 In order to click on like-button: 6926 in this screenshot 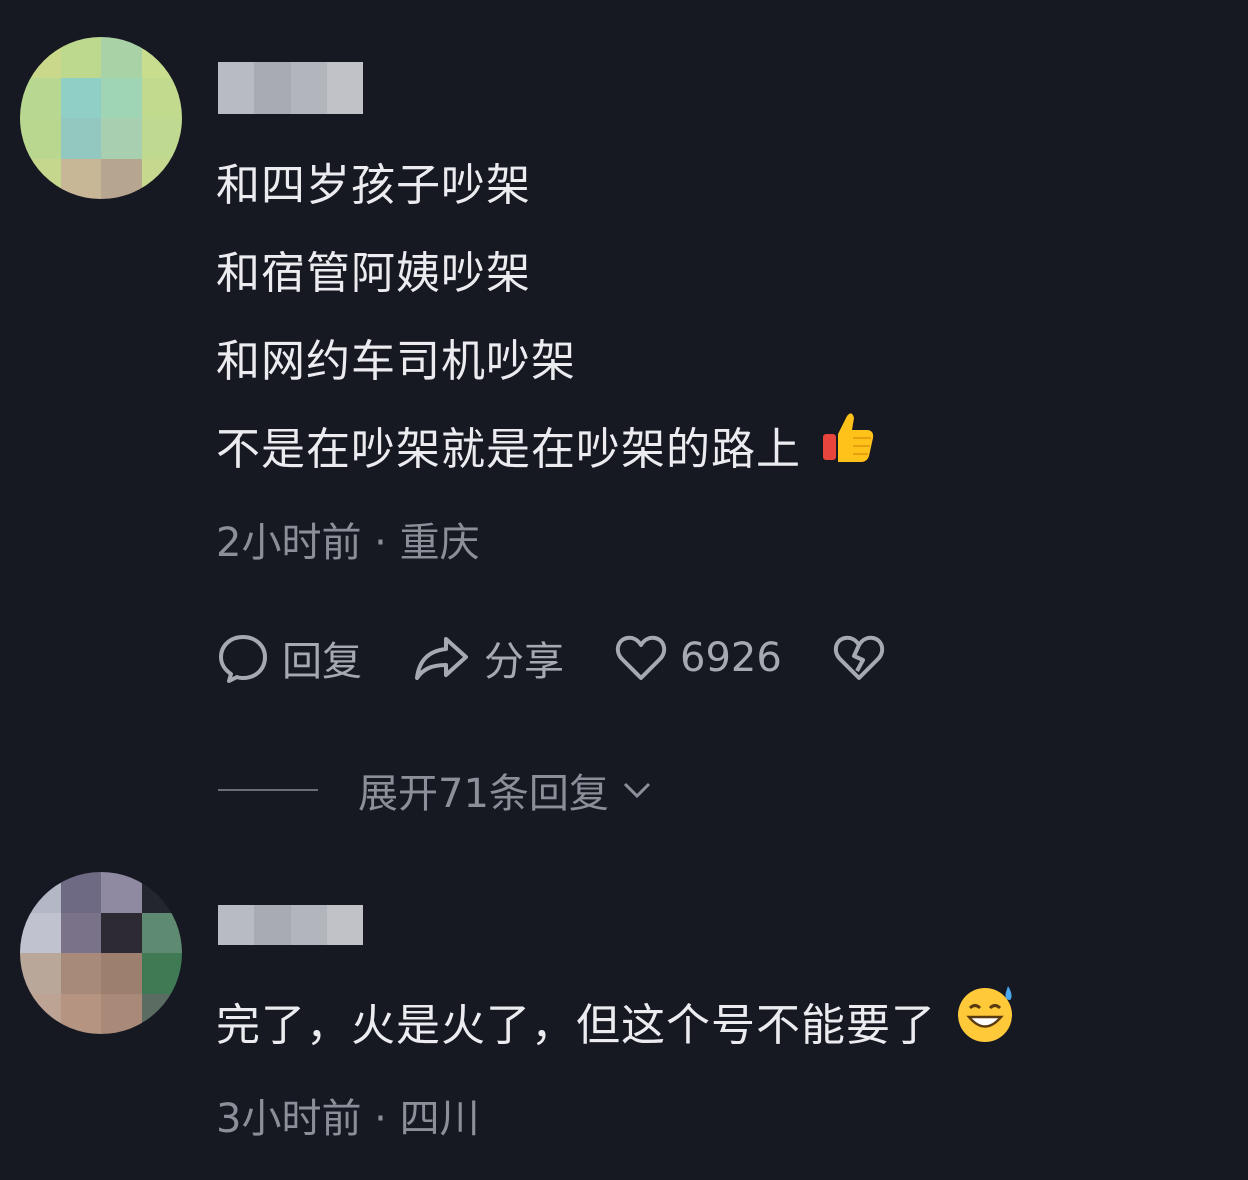, I will do `click(698, 658)`.